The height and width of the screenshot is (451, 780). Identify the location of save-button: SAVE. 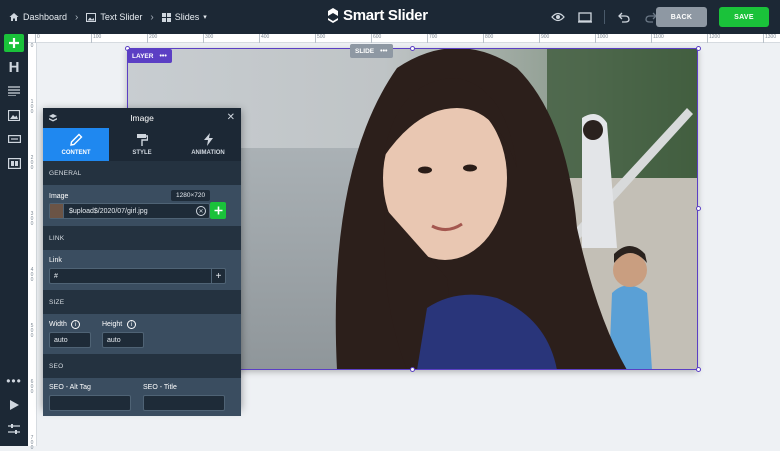
(744, 17).